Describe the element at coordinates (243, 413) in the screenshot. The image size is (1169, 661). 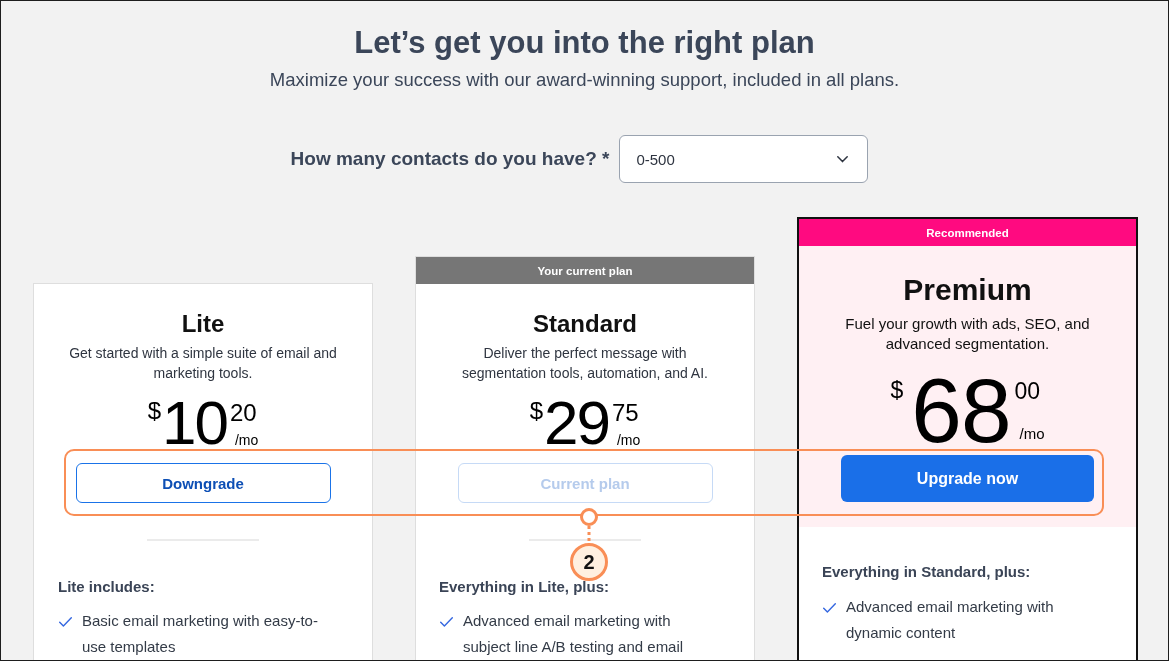
I see `price-cents: 20` at that location.